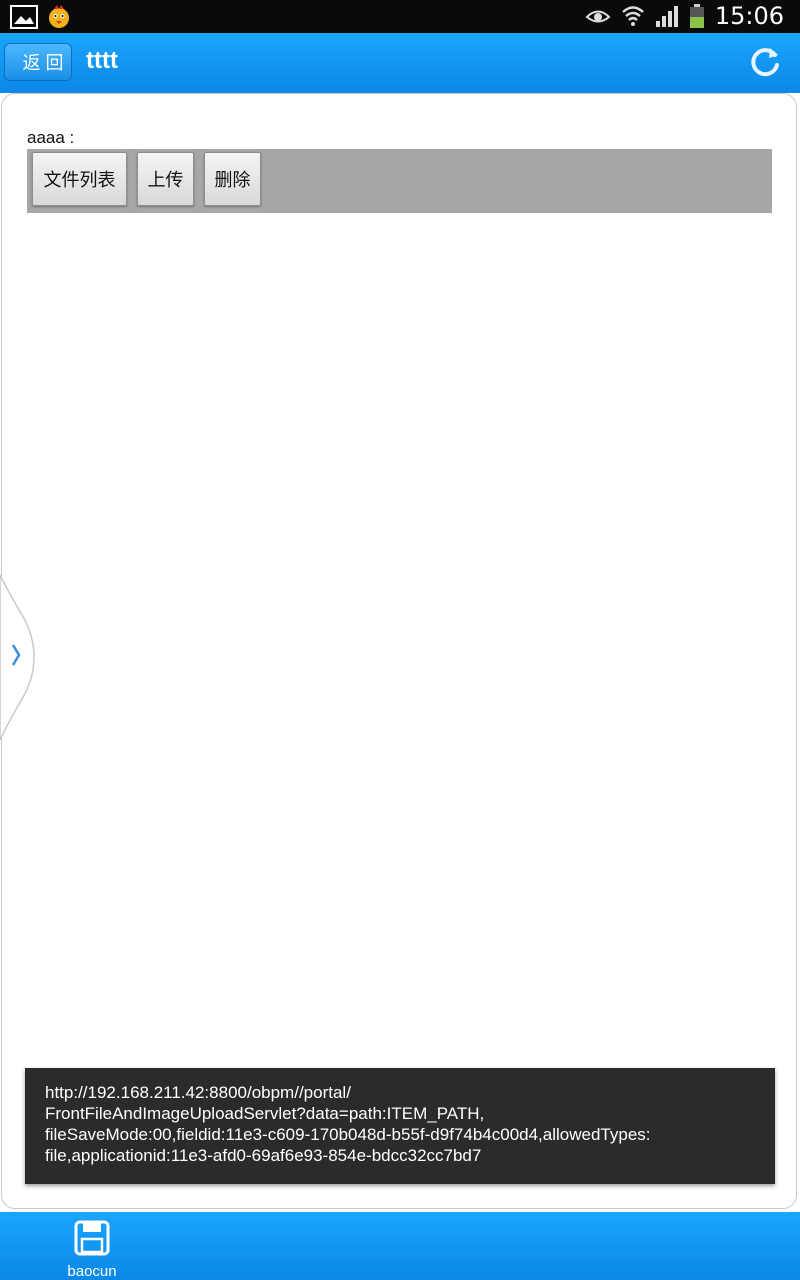  I want to click on field-label: aaaa :, so click(51, 137).